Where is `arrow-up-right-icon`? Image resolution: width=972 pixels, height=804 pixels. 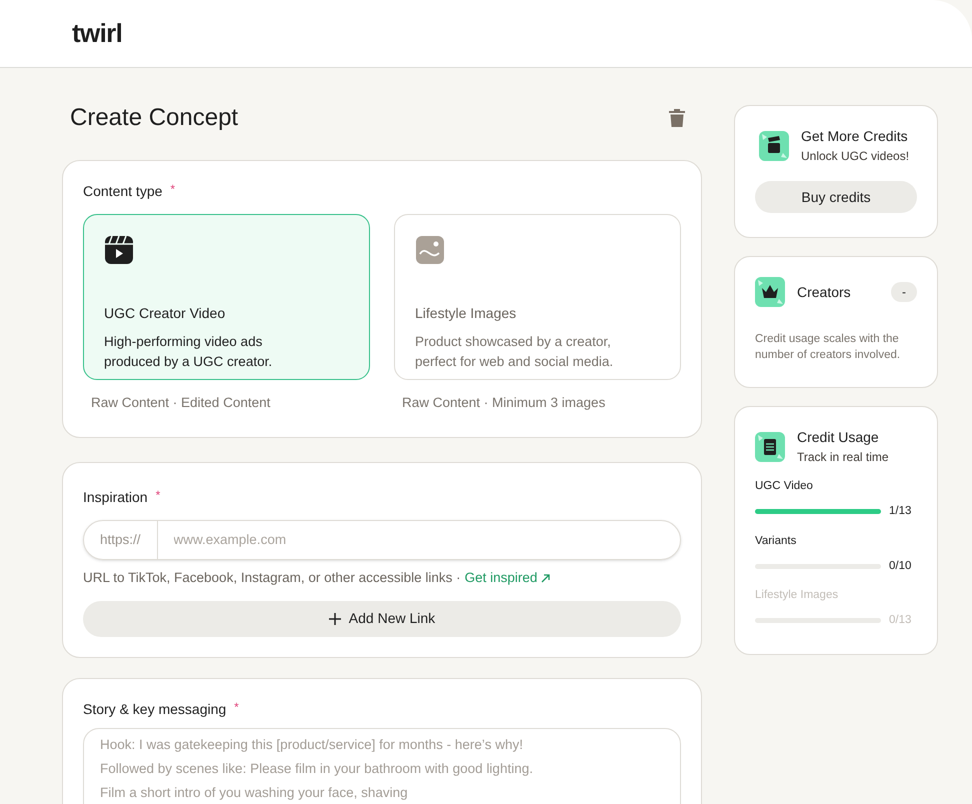 arrow-up-right-icon is located at coordinates (545, 578).